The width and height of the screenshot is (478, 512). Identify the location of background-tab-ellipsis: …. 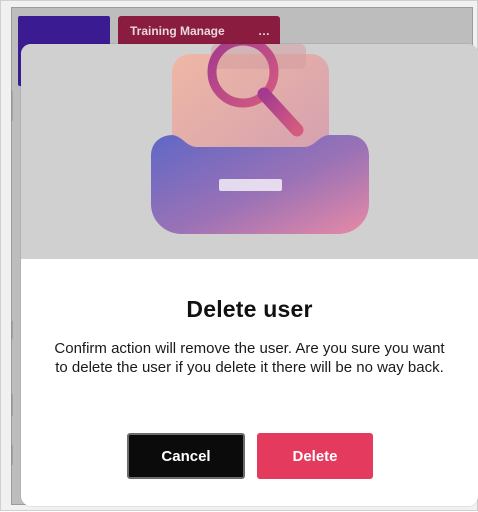
(264, 31).